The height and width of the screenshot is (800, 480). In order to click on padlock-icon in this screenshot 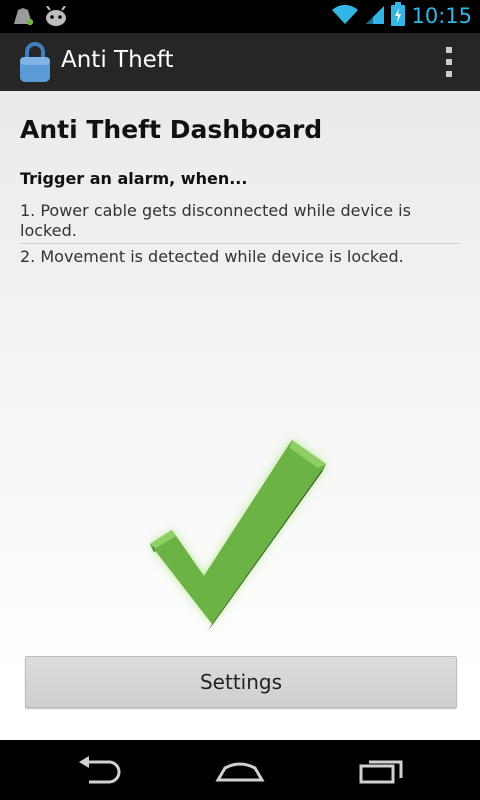, I will do `click(35, 62)`.